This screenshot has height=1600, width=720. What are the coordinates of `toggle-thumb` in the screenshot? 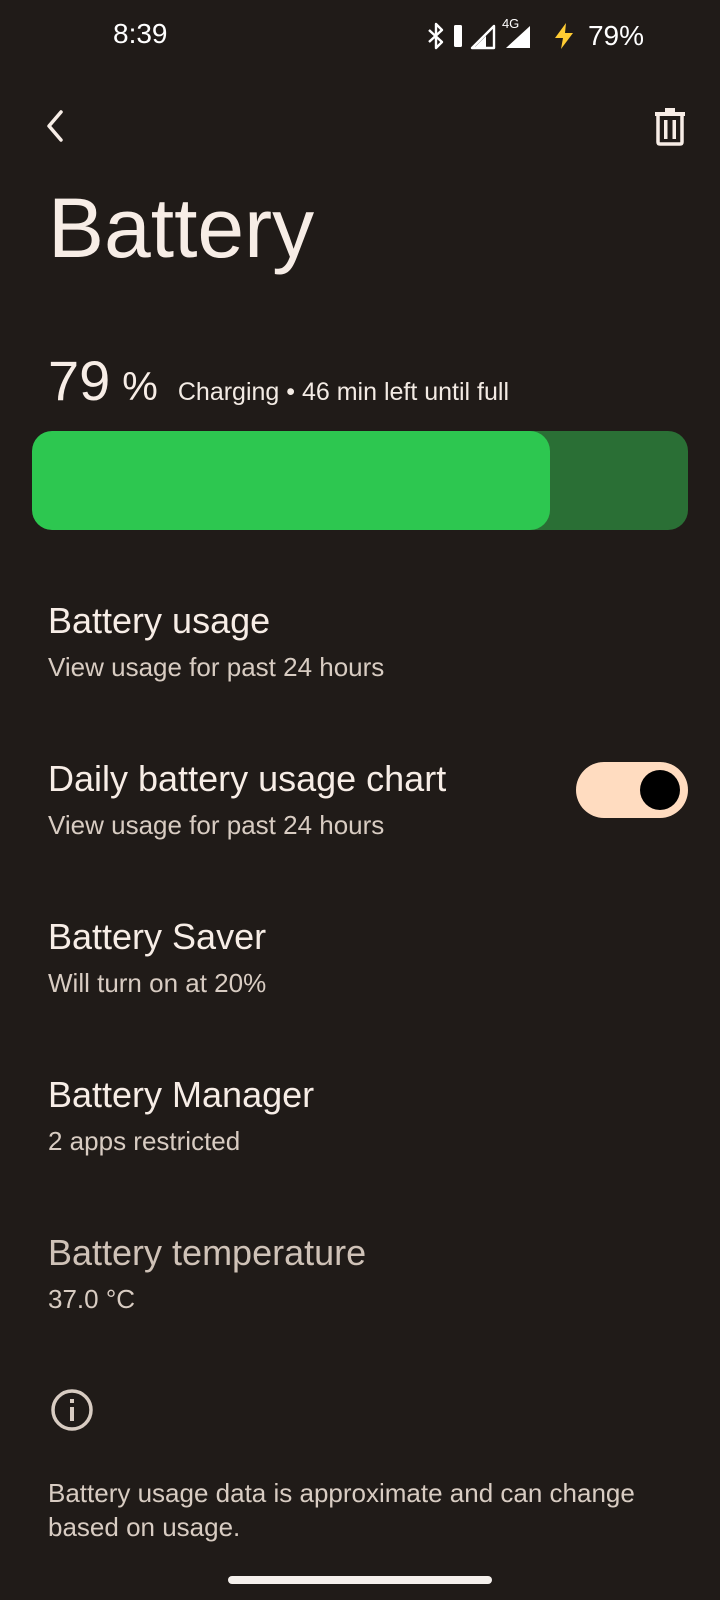 It's located at (660, 790).